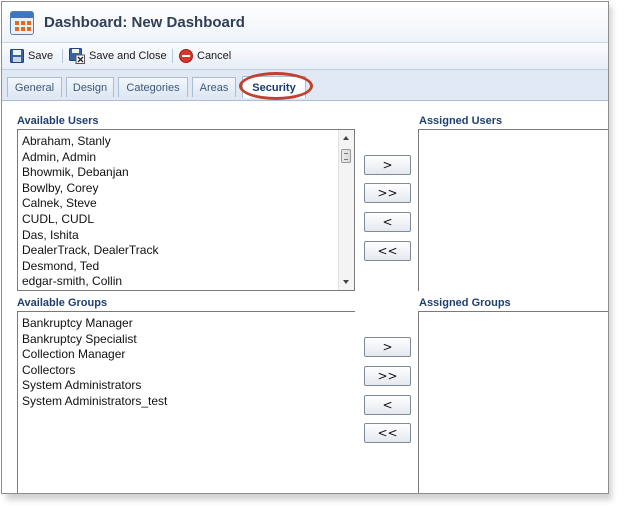 The image size is (624, 508). I want to click on save-and-close-button: Save and Close, so click(118, 56).